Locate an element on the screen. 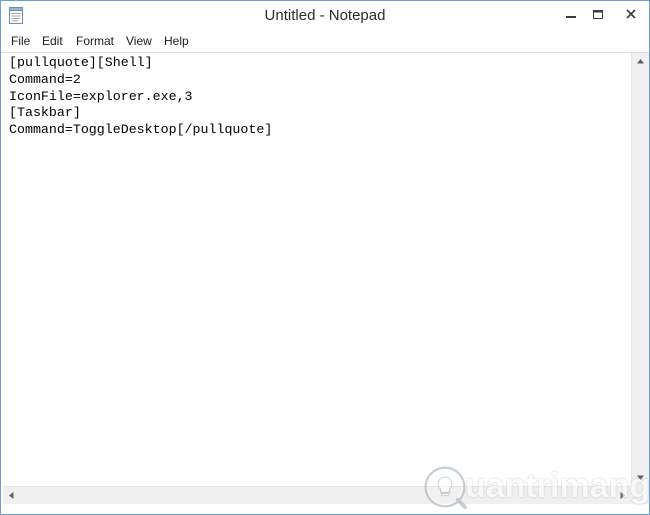 This screenshot has height=515, width=650. menu-edit: Edit is located at coordinates (52, 41).